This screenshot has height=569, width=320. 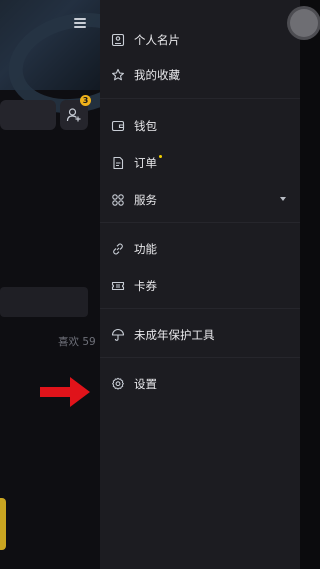 I want to click on gear-icon, so click(x=118, y=383).